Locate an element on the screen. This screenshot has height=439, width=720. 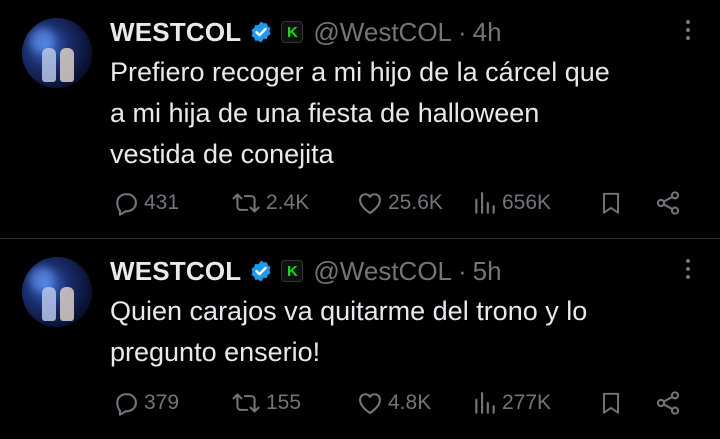
timestamp: 4h is located at coordinates (487, 32).